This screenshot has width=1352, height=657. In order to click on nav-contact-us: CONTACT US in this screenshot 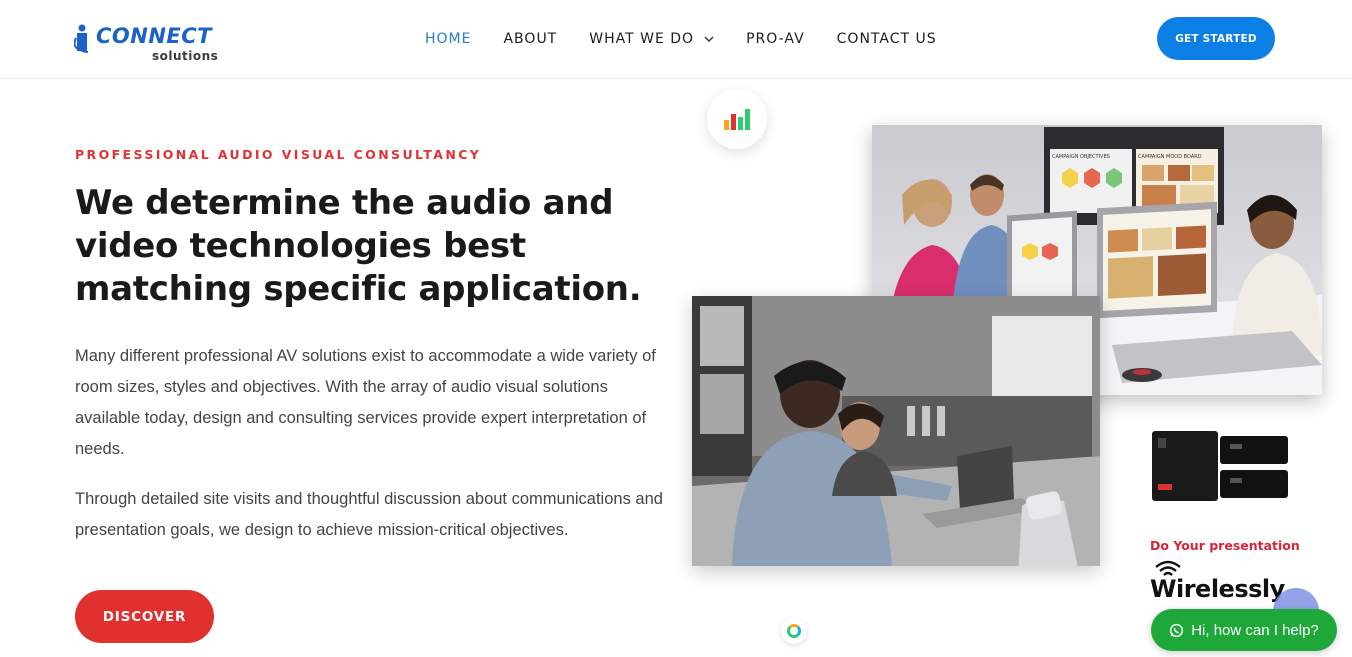, I will do `click(887, 39)`.